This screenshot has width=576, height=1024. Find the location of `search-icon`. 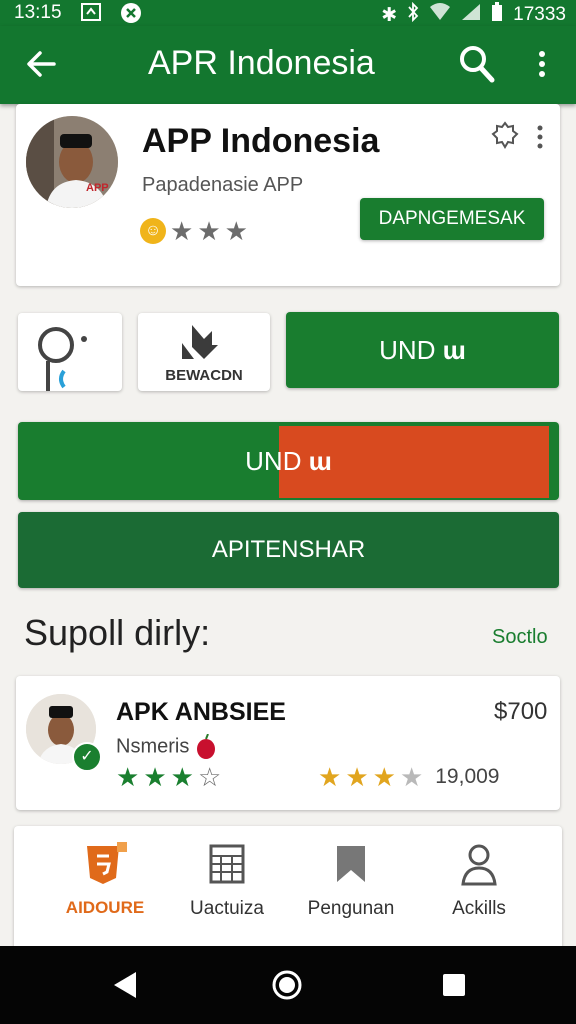

search-icon is located at coordinates (477, 64).